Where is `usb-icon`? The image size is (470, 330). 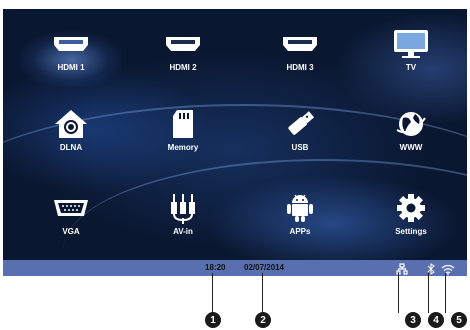
usb-icon is located at coordinates (300, 124).